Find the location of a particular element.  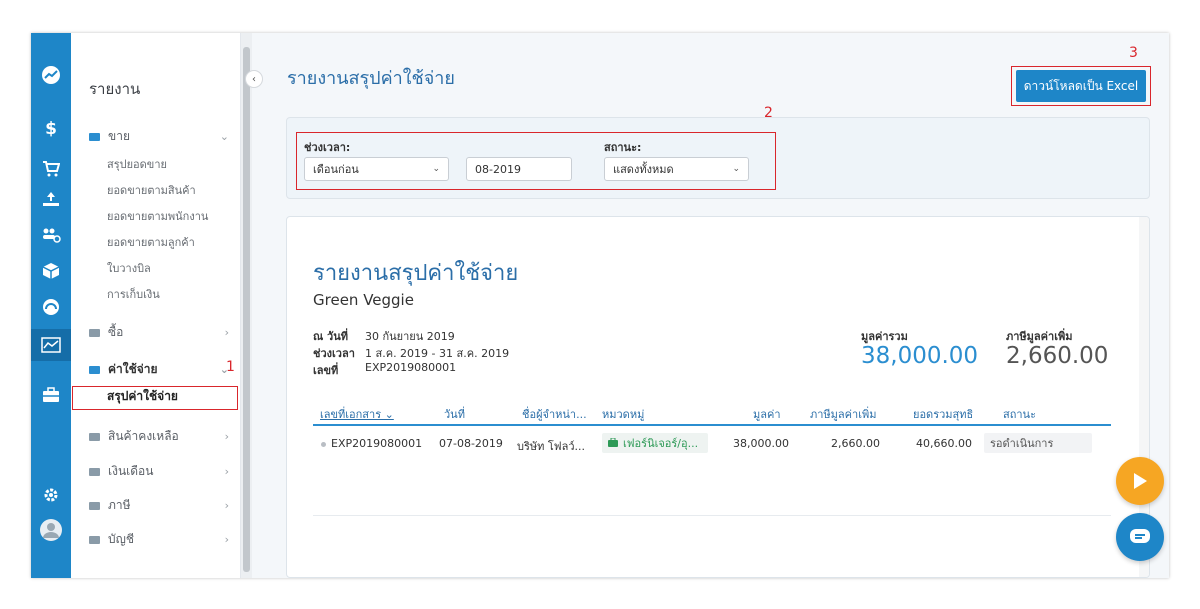

sidebar-scroll-thumb is located at coordinates (246, 309).